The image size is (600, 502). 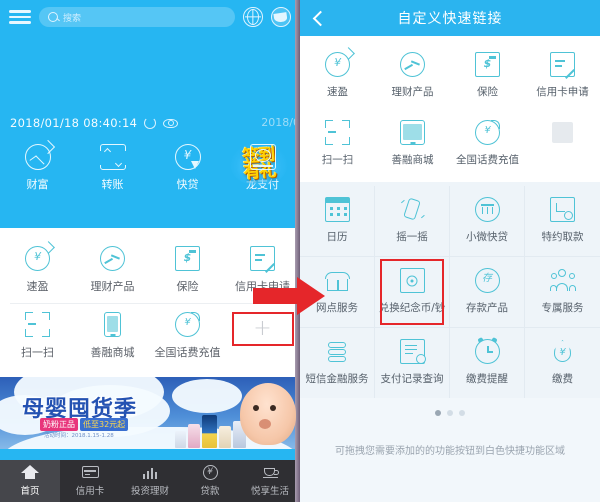 I want to click on deposit-product-icon: 存, so click(x=487, y=280).